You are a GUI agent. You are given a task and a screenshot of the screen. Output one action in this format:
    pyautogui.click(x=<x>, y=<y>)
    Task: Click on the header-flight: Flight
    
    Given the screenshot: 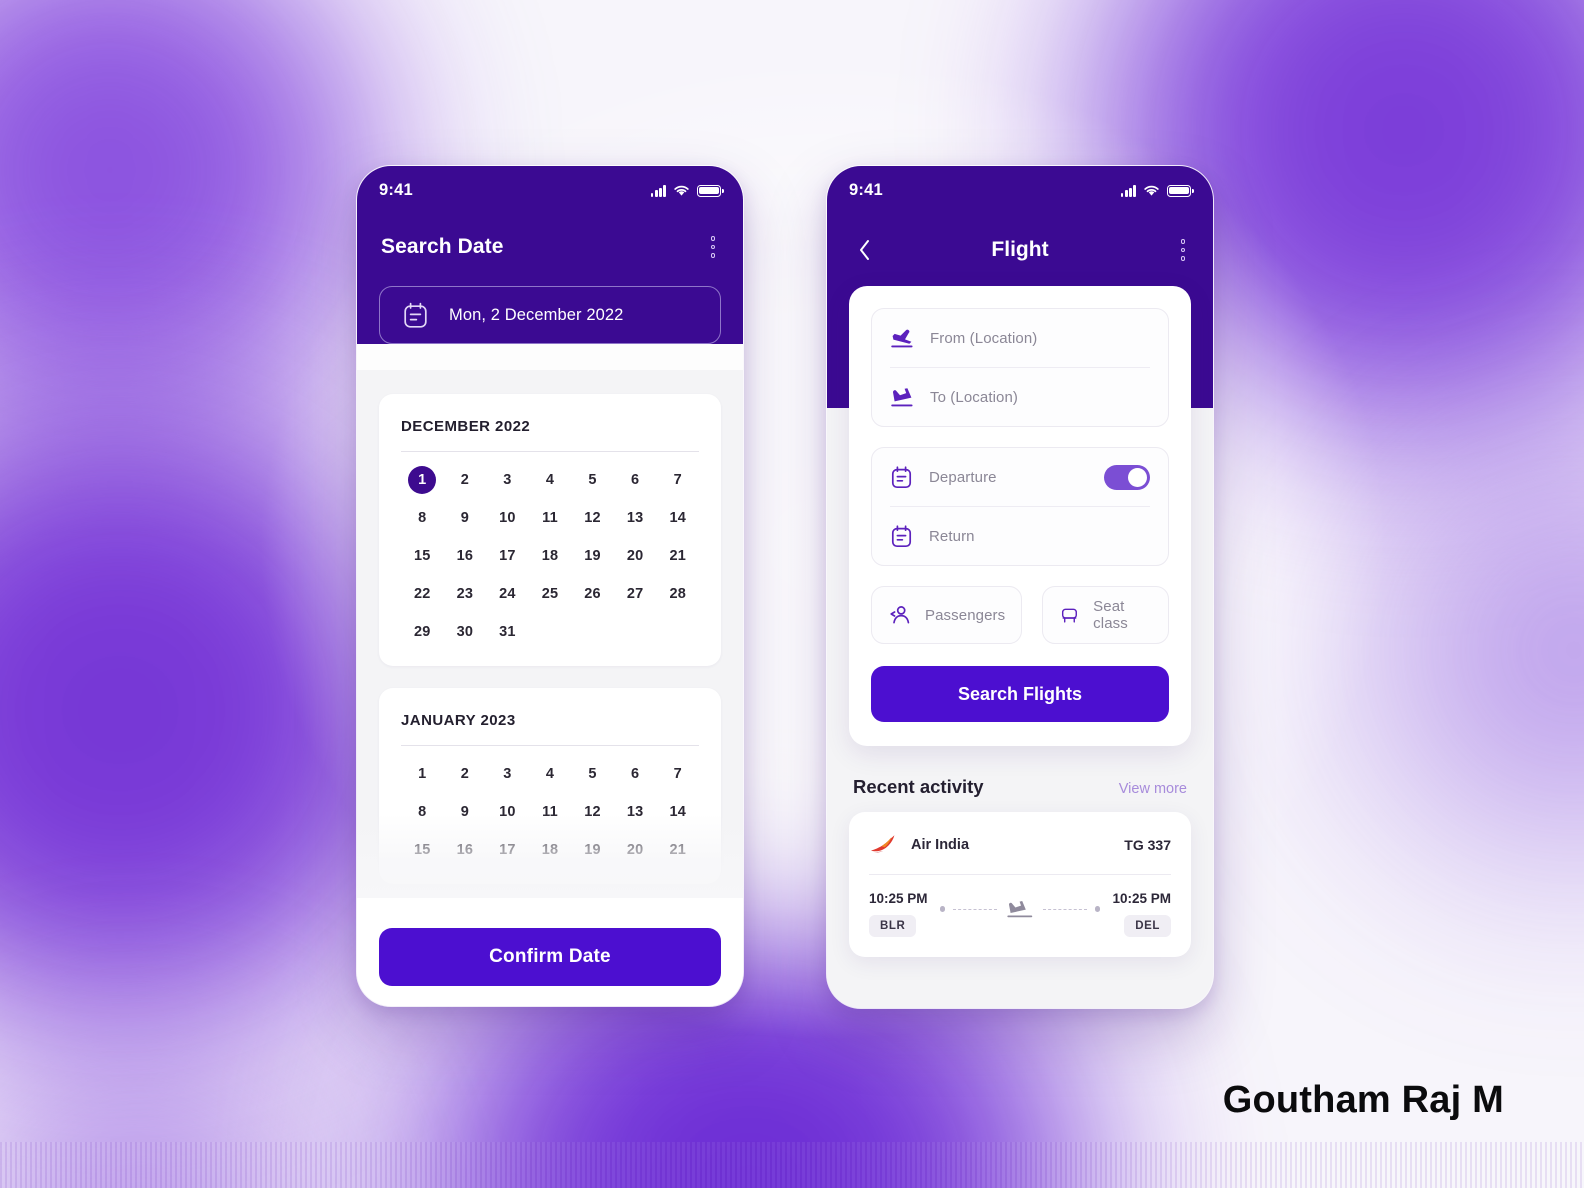 What is the action you would take?
    pyautogui.click(x=1020, y=250)
    